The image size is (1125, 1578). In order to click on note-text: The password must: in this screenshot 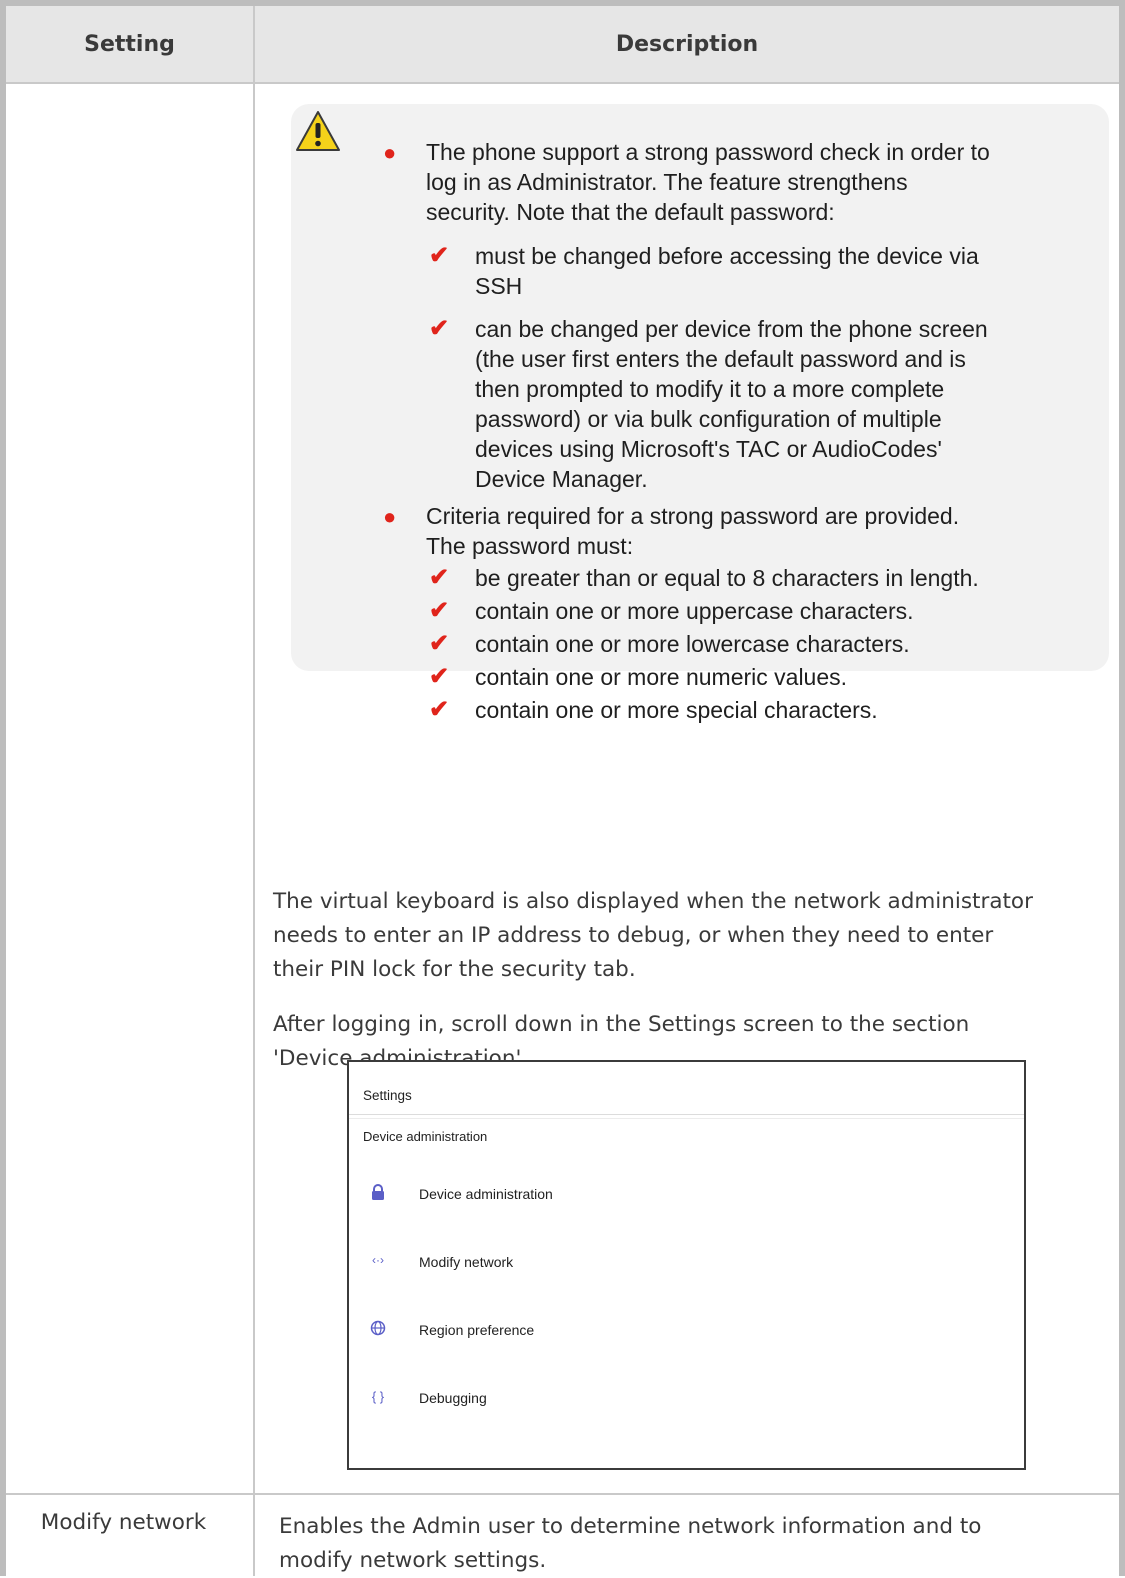, I will do `click(530, 546)`.